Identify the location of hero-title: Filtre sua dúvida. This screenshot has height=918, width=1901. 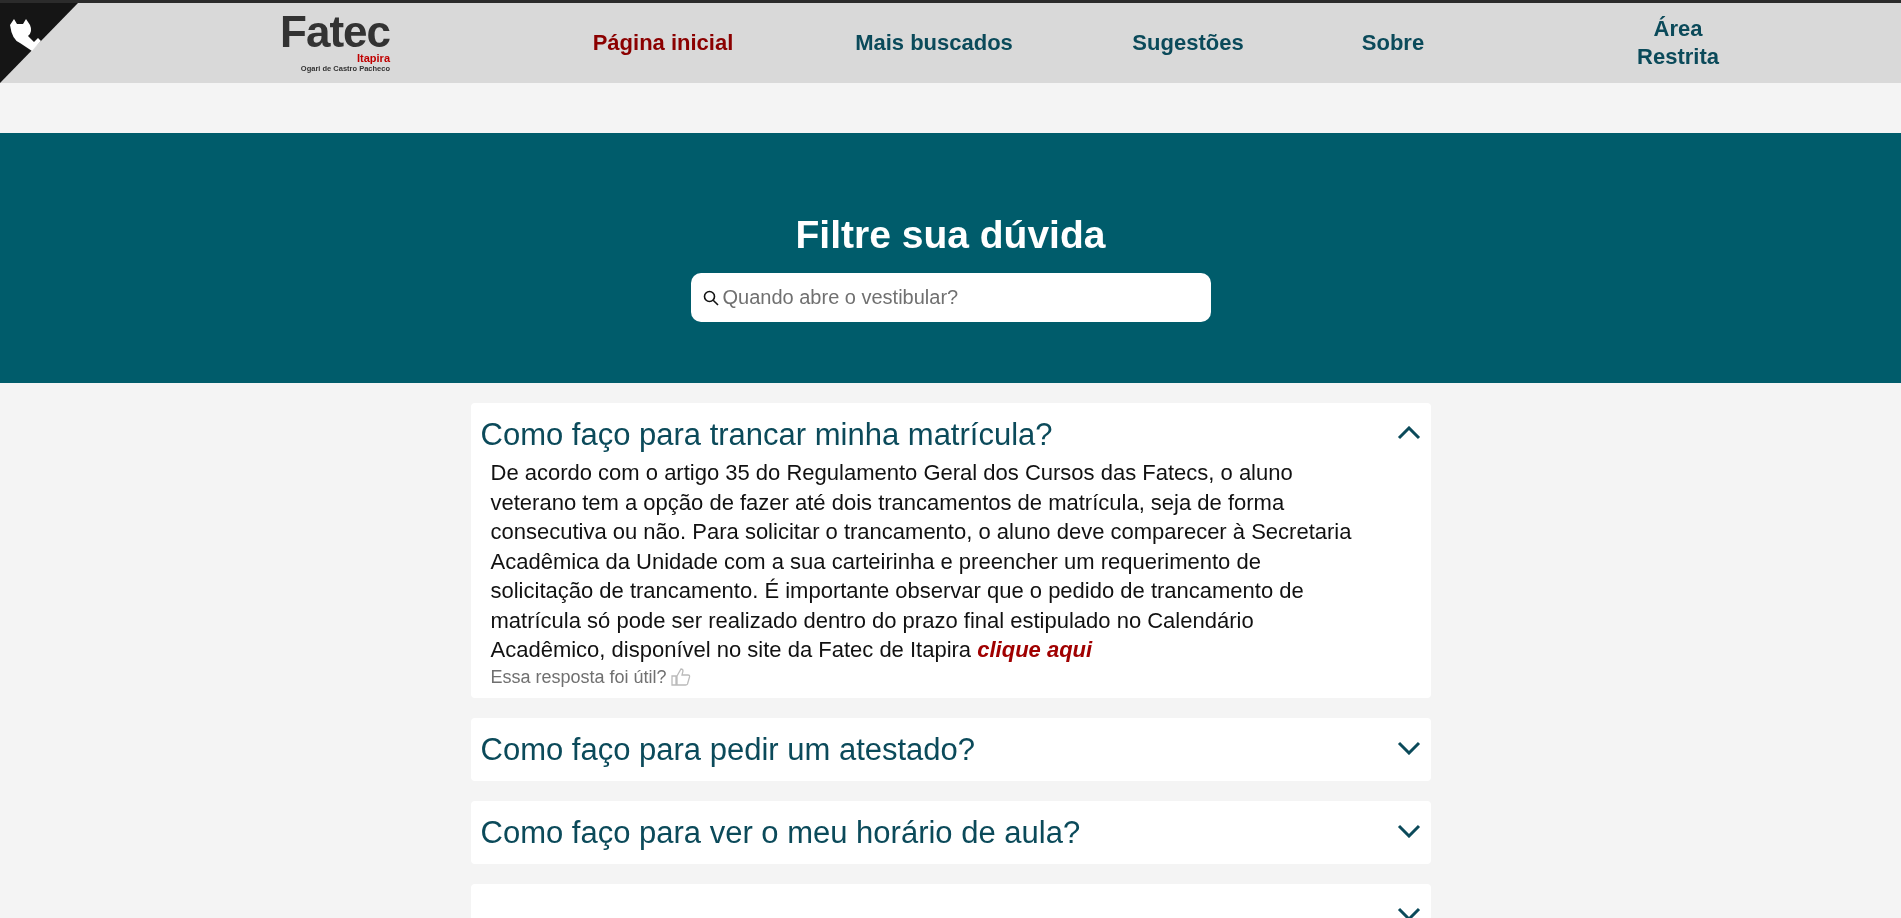
(950, 235).